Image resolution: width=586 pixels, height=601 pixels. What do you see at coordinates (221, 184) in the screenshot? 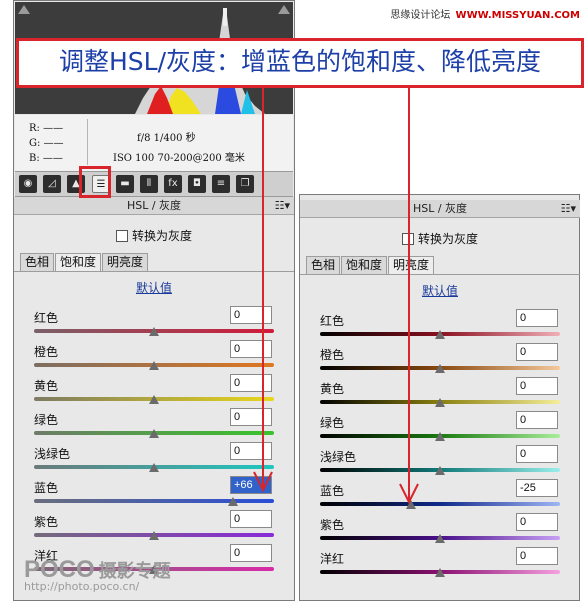
I see `presets-icon: ≡` at bounding box center [221, 184].